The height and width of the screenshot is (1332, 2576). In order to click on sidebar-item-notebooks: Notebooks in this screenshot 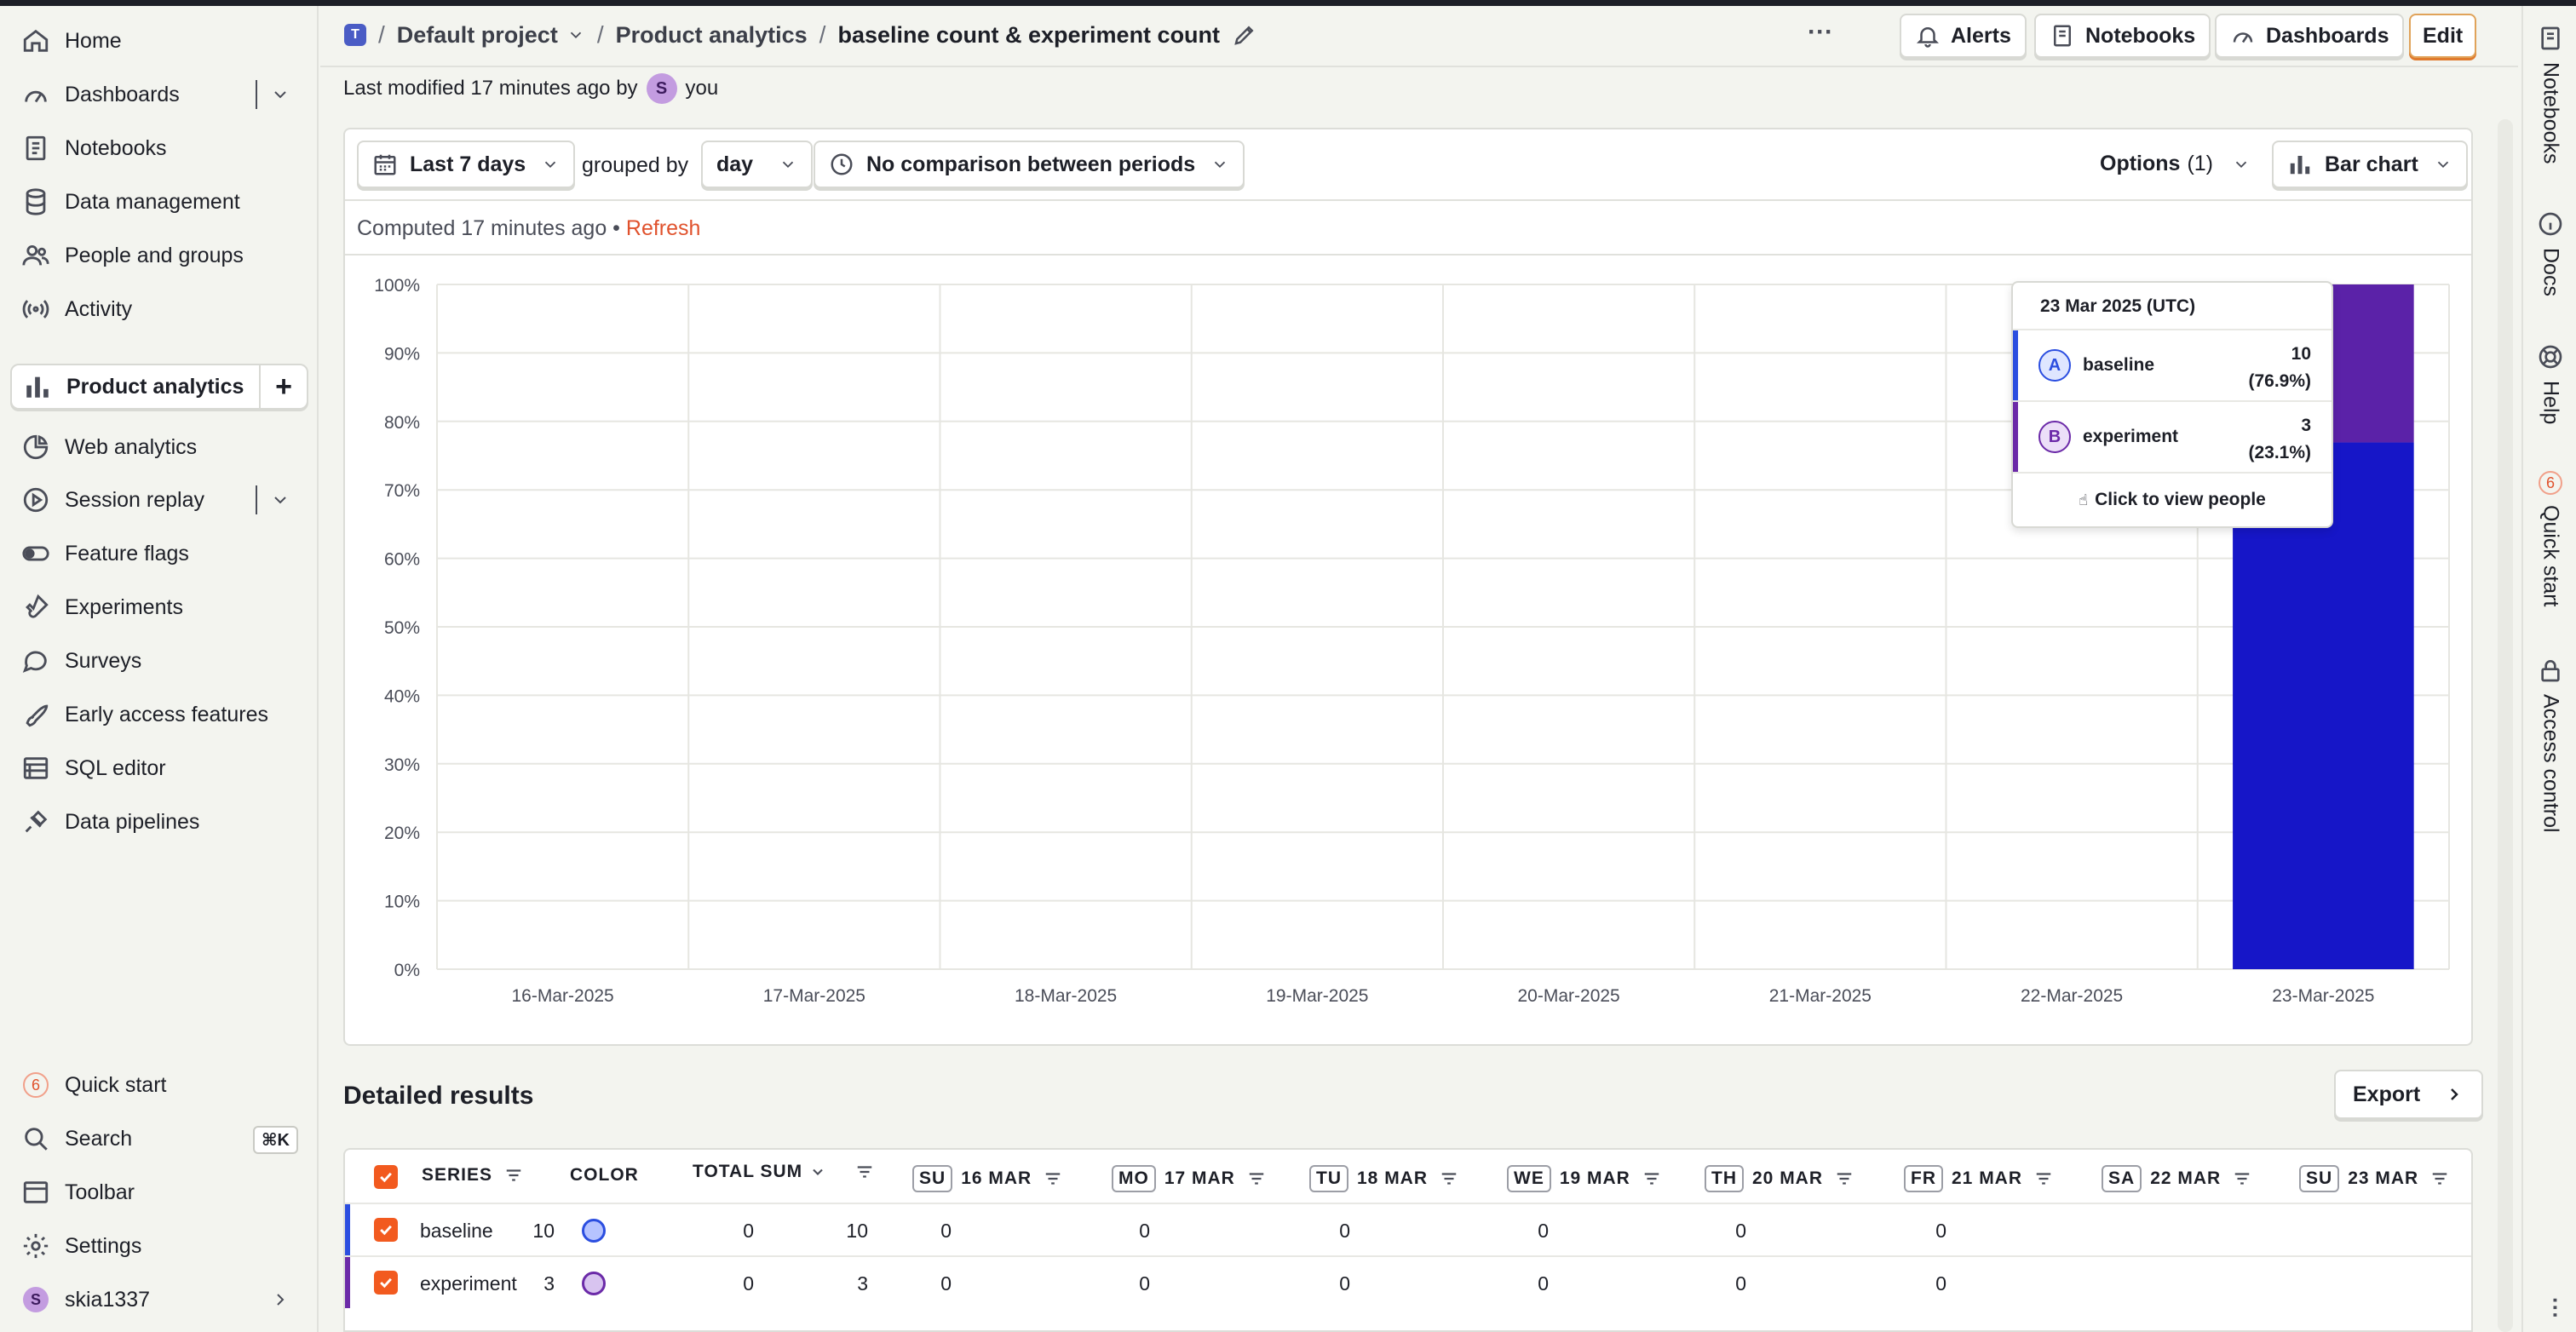, I will do `click(159, 148)`.